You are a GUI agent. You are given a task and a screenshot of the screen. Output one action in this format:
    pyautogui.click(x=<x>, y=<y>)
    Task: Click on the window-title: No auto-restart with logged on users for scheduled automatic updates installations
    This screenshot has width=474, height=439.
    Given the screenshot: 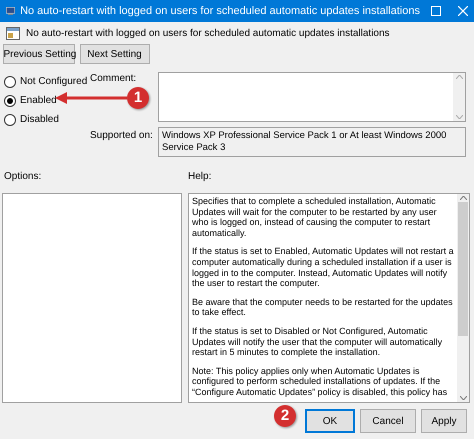 What is the action you would take?
    pyautogui.click(x=220, y=11)
    